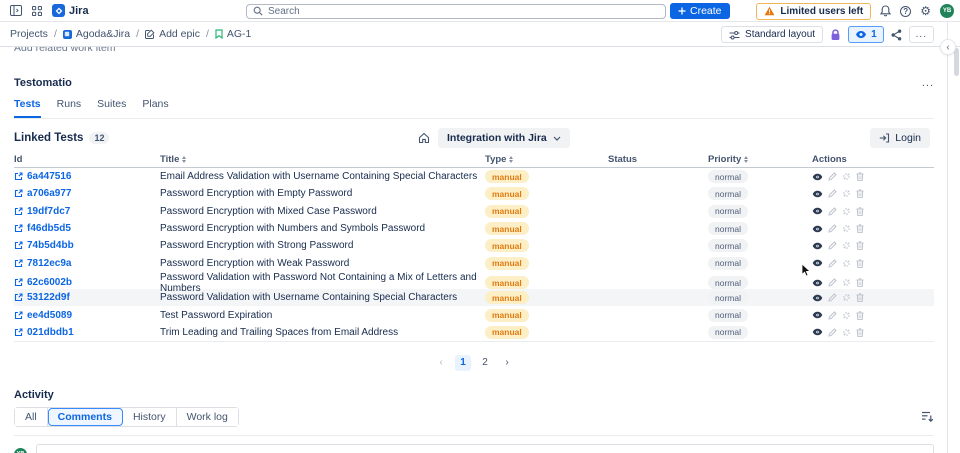 The height and width of the screenshot is (453, 960). What do you see at coordinates (760, 159) in the screenshot?
I see `col-header-priority: Priority` at bounding box center [760, 159].